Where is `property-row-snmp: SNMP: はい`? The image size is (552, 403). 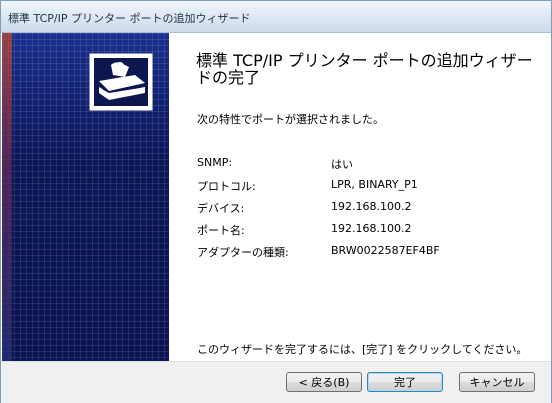
property-row-snmp: SNMP: はい is located at coordinates (367, 167).